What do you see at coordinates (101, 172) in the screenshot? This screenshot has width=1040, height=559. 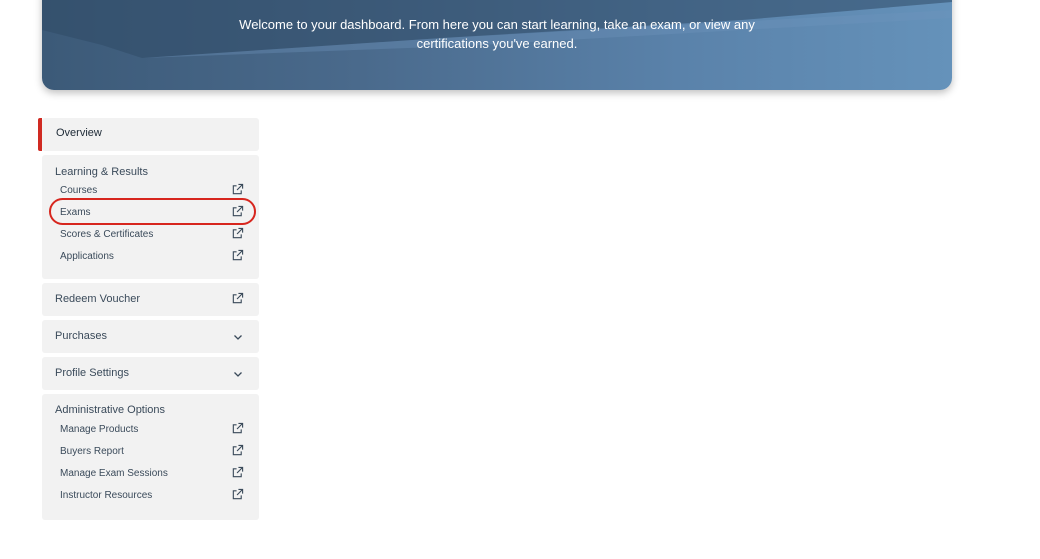 I see `learning-results-title: Learning & Results` at bounding box center [101, 172].